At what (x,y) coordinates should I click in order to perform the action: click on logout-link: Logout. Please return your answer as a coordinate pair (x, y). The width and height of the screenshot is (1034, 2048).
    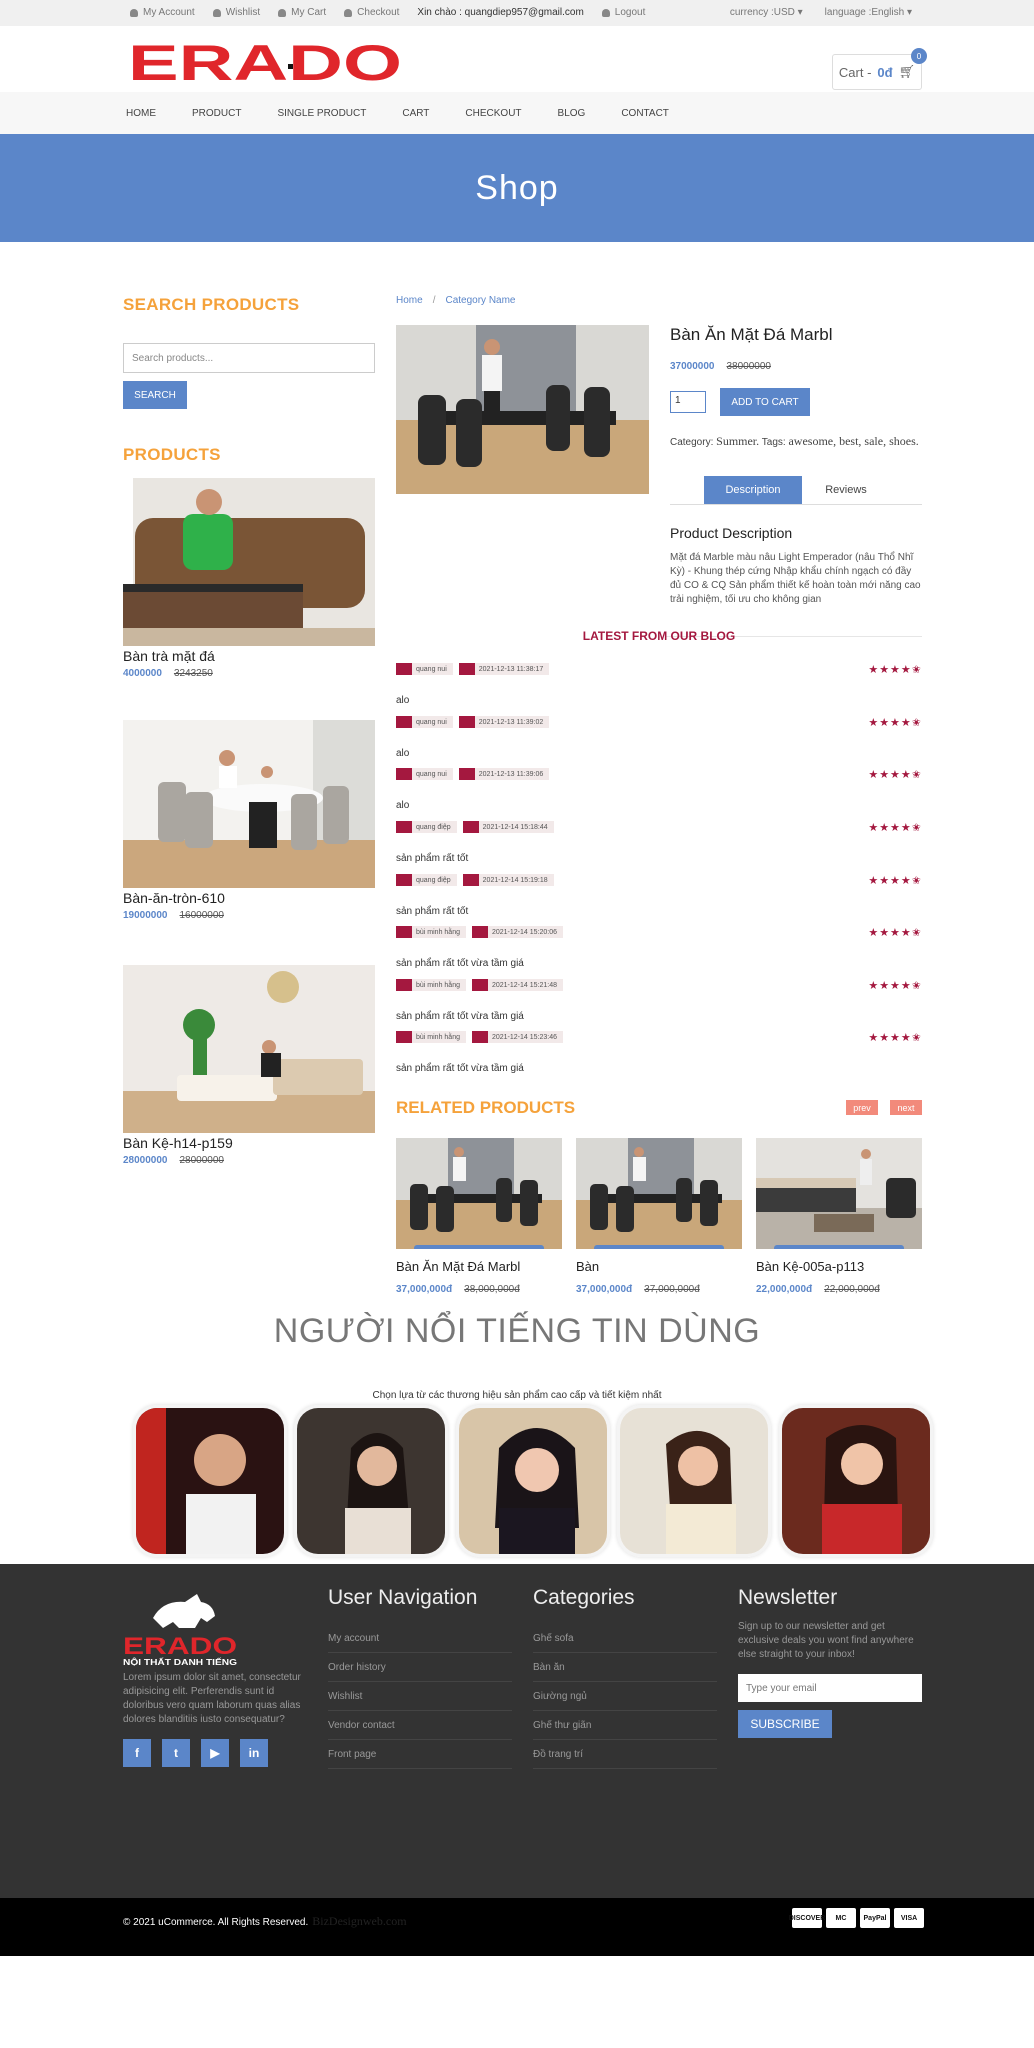
    Looking at the image, I should click on (623, 12).